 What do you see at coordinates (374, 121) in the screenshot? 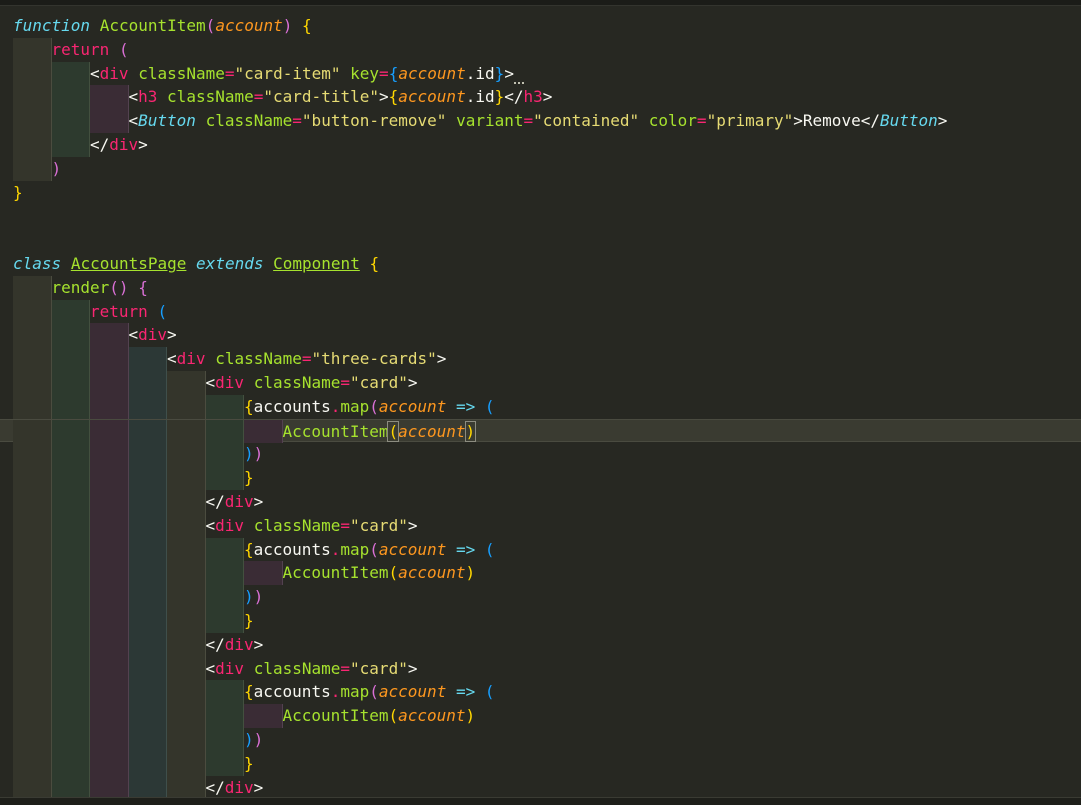
I see `code-token: "button-remove"` at bounding box center [374, 121].